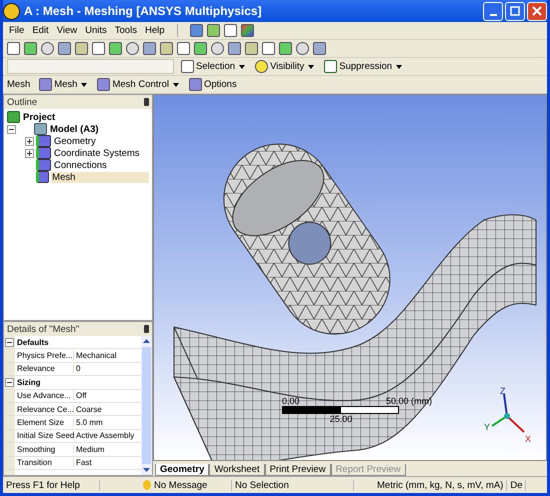 The image size is (550, 496). I want to click on property-cell: Initial Size Seed, so click(44, 435).